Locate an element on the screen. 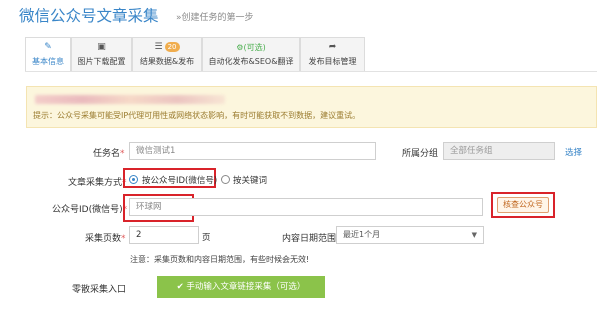 This screenshot has width=600, height=328. database-icon-wrap: ☰ 20 is located at coordinates (167, 47).